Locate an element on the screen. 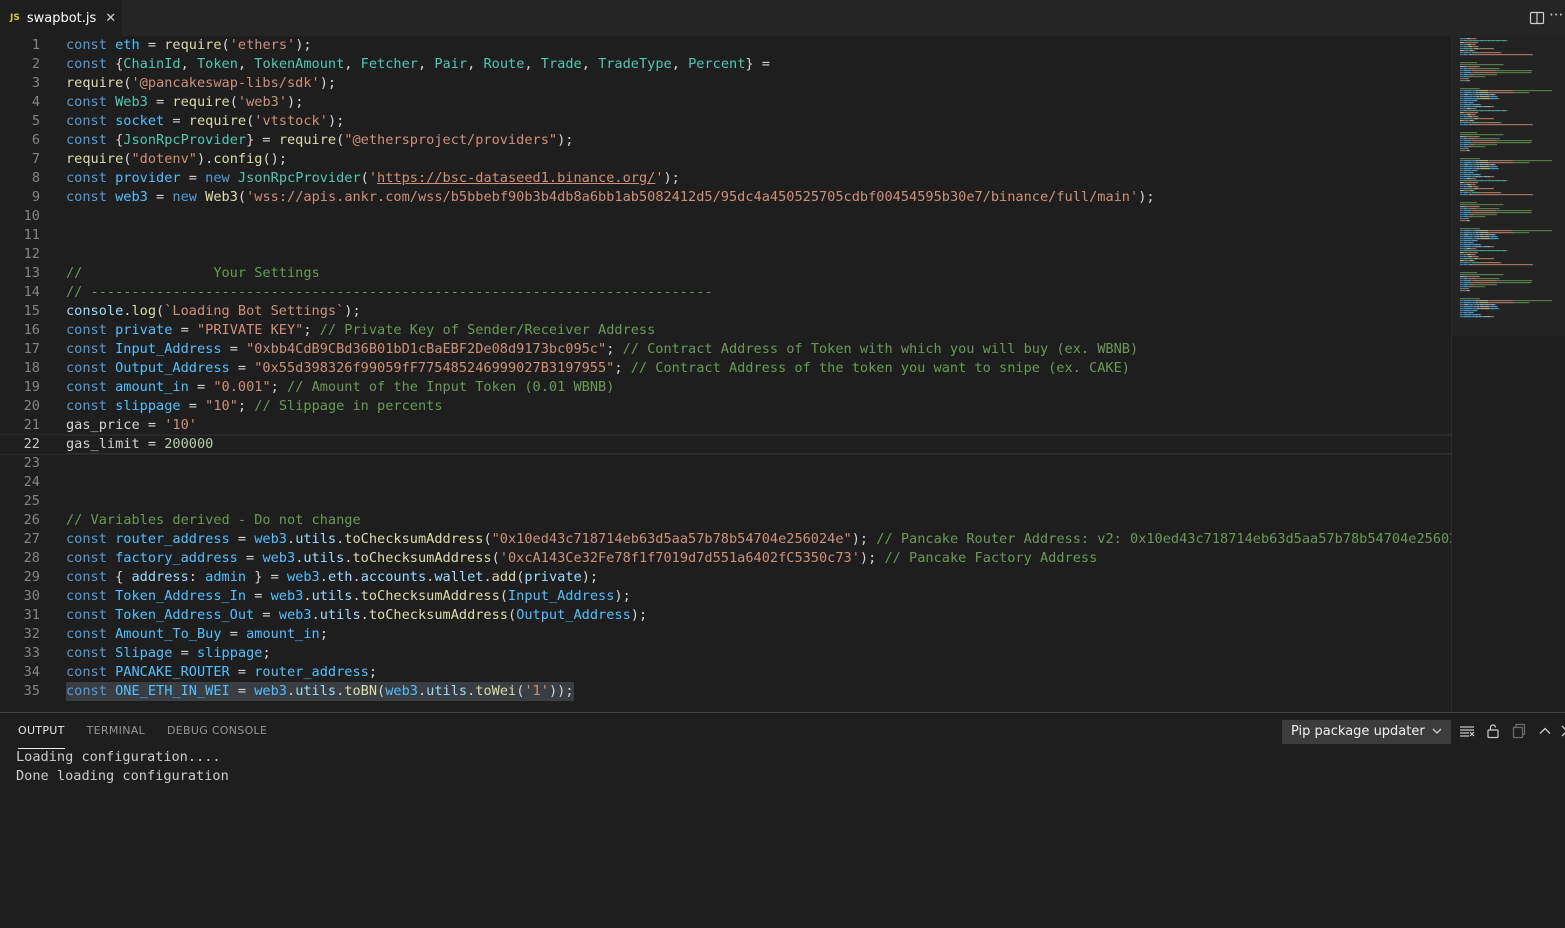 Image resolution: width=1565 pixels, height=928 pixels. tab-debug-console: DEBUG CONSOLE is located at coordinates (217, 731).